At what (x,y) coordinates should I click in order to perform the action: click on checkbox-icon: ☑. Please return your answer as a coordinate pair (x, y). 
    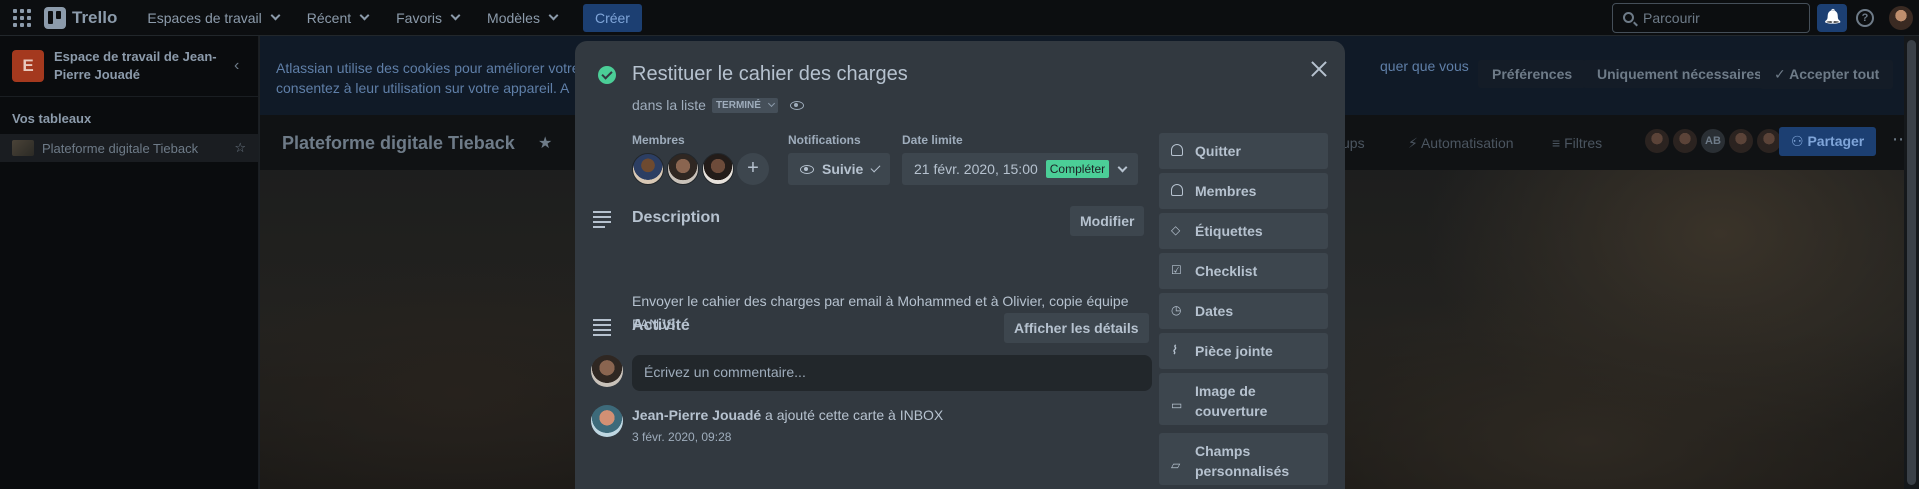
    Looking at the image, I should click on (1176, 270).